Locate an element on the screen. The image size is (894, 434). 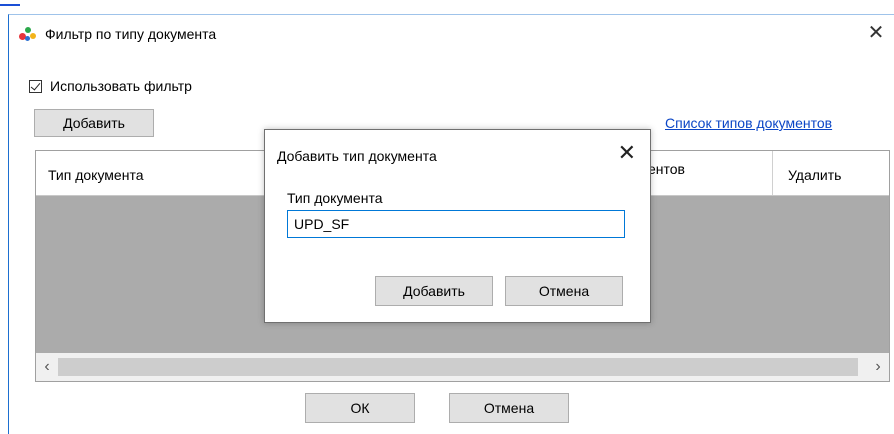
modal-cancel-button: Отмена is located at coordinates (564, 291).